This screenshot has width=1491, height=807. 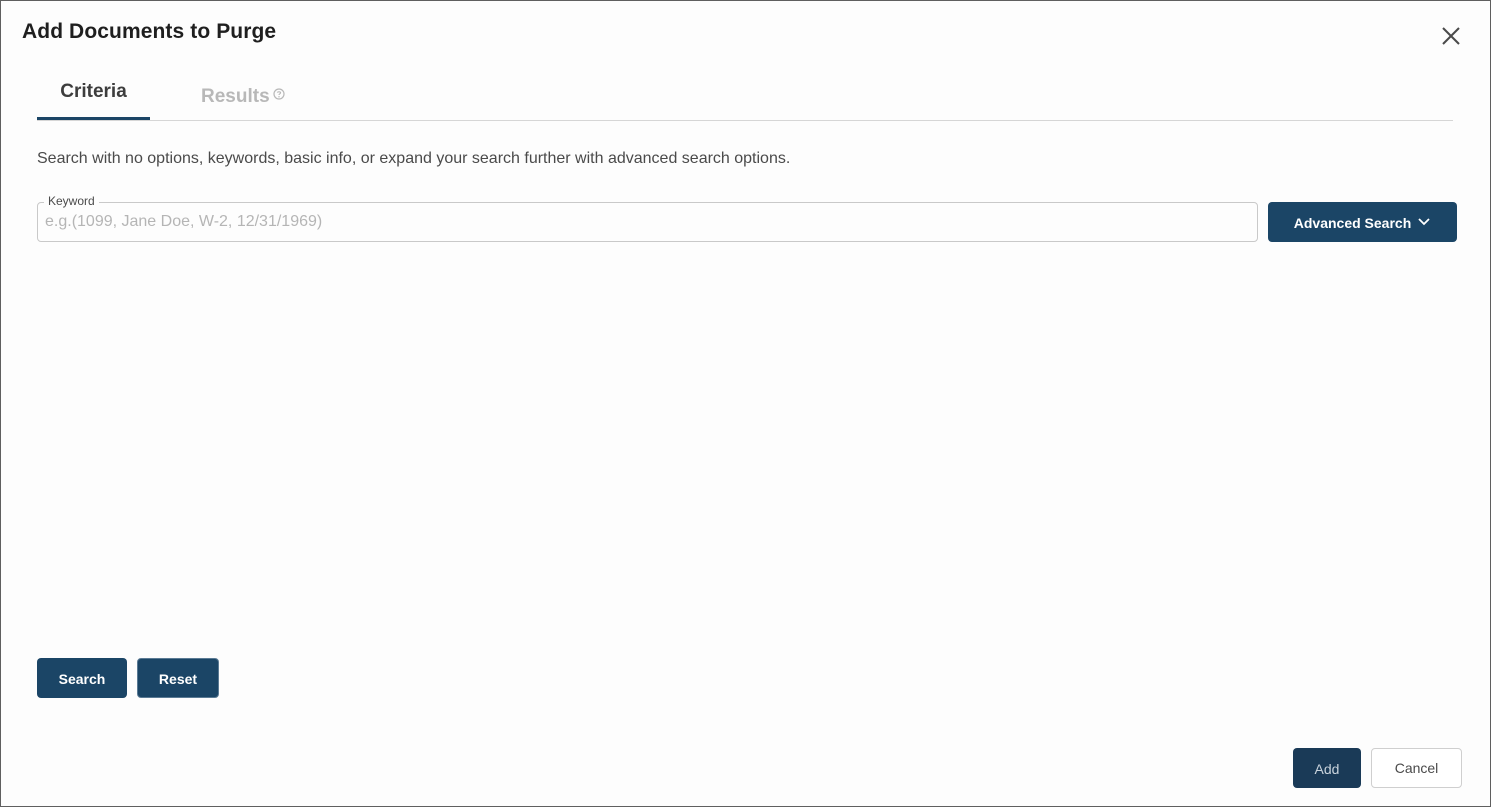 What do you see at coordinates (279, 95) in the screenshot?
I see `help-circle-icon` at bounding box center [279, 95].